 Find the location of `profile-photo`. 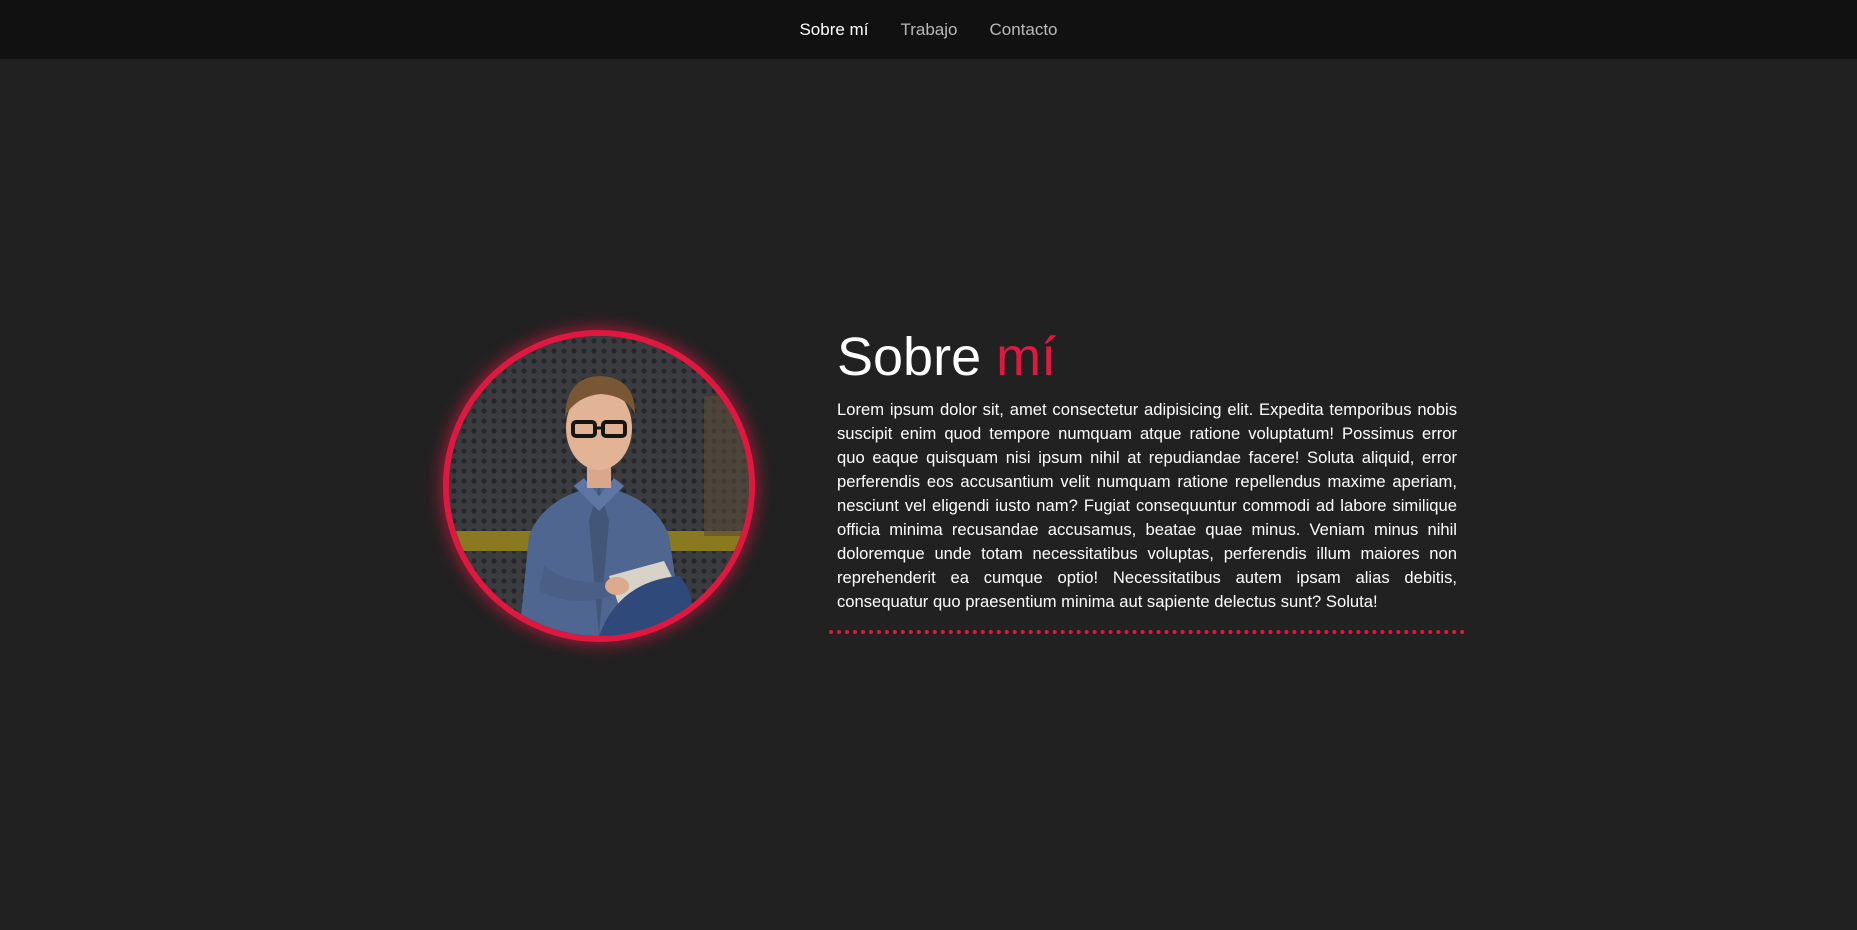

profile-photo is located at coordinates (599, 486).